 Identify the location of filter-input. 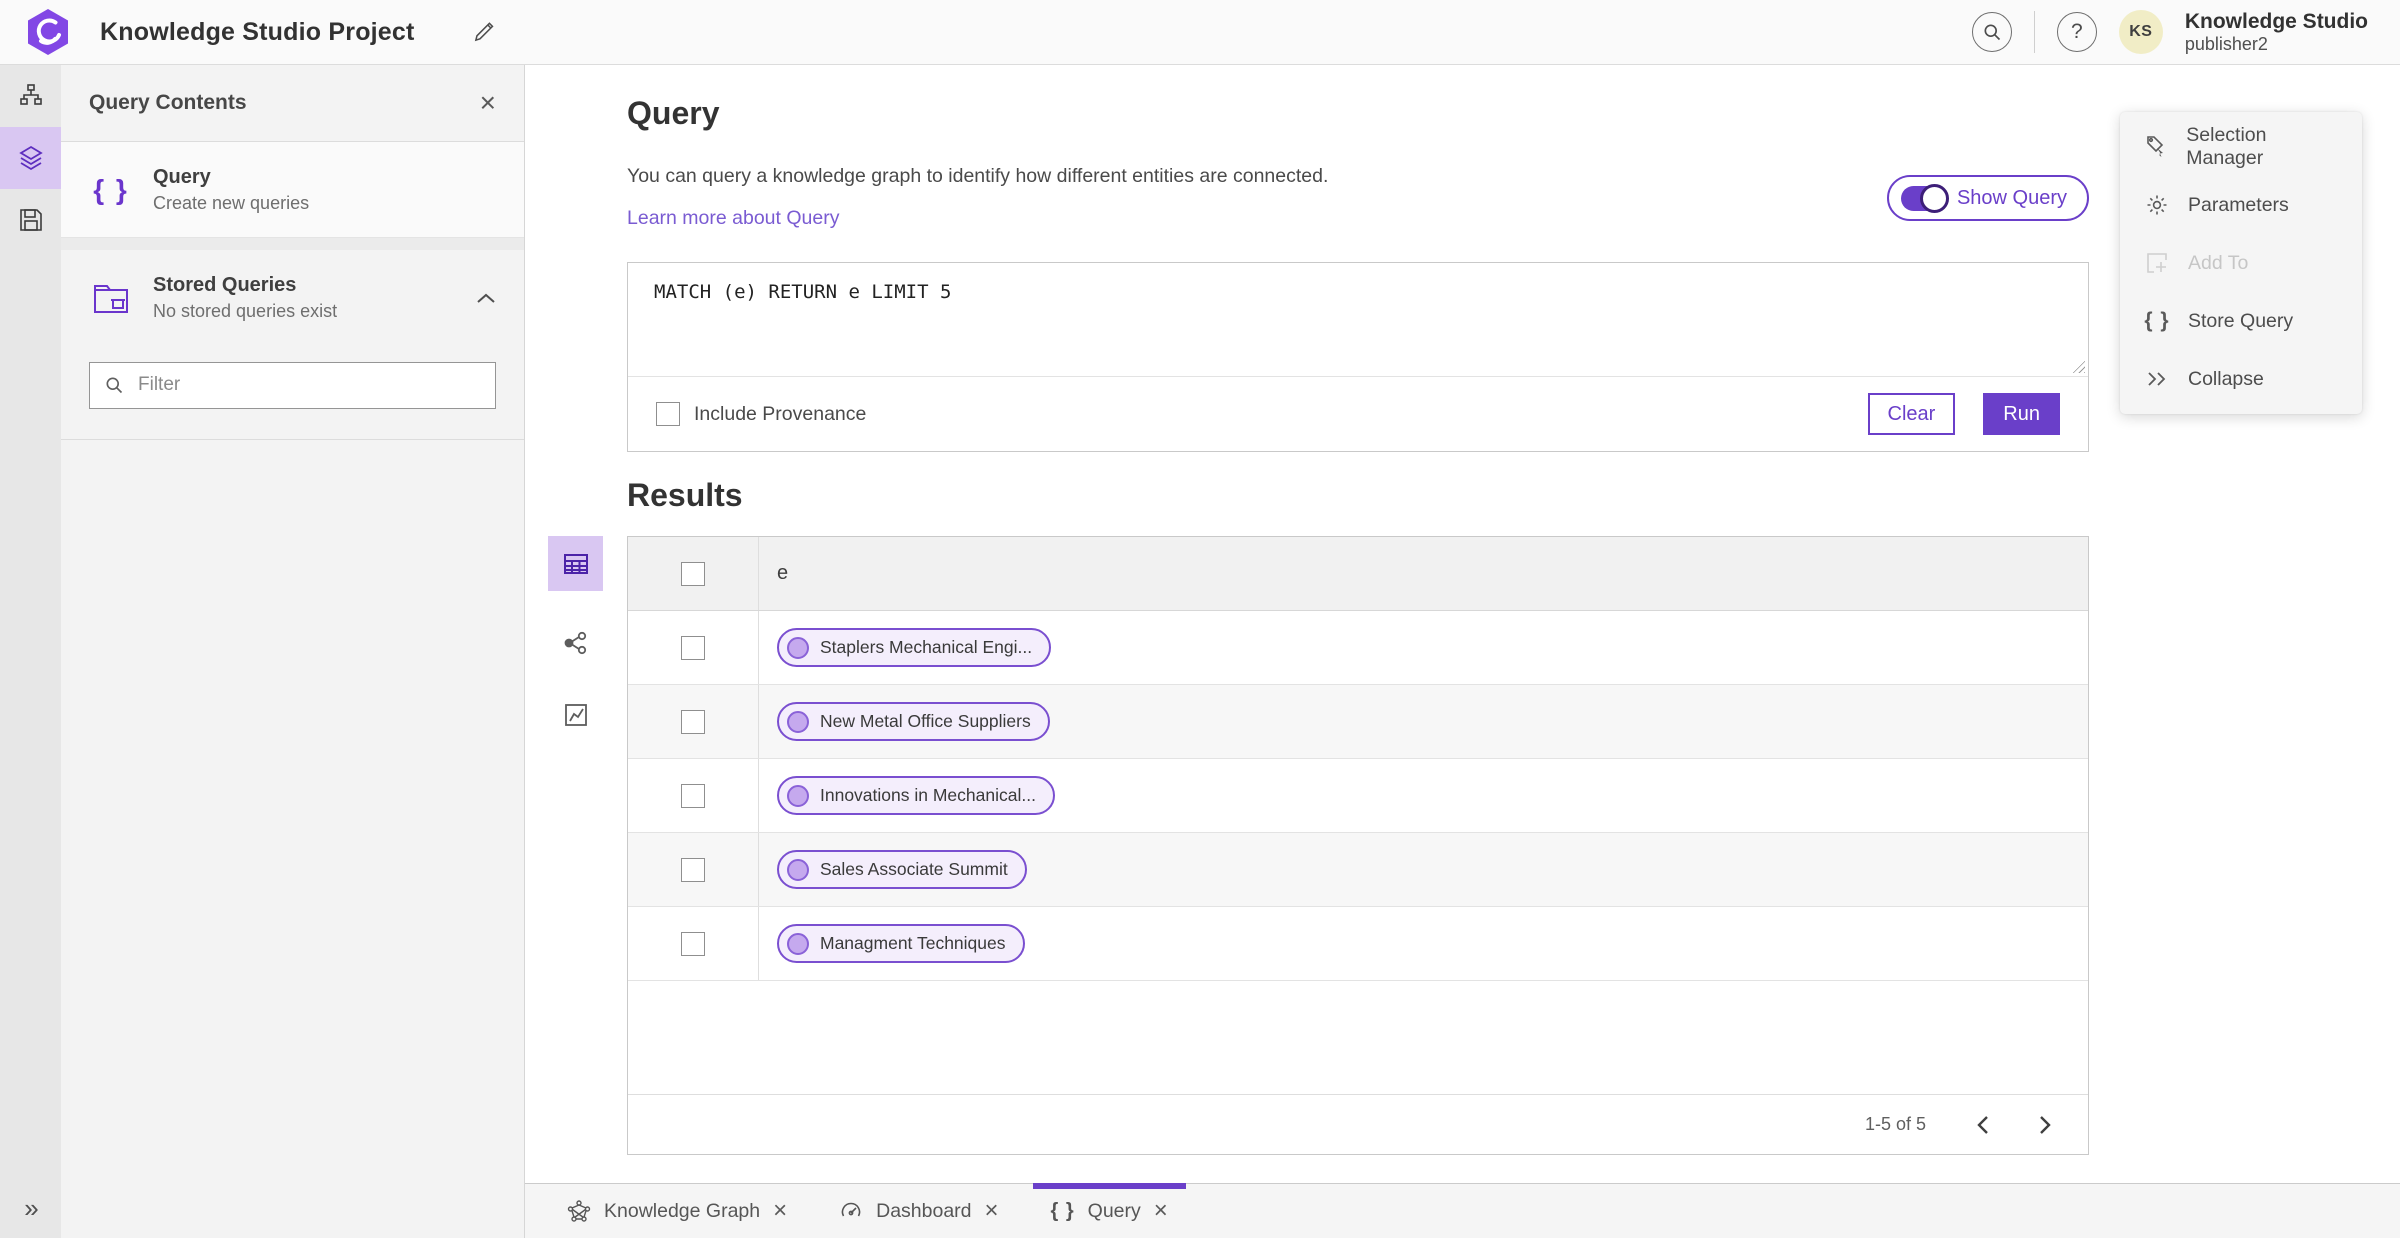
(309, 385).